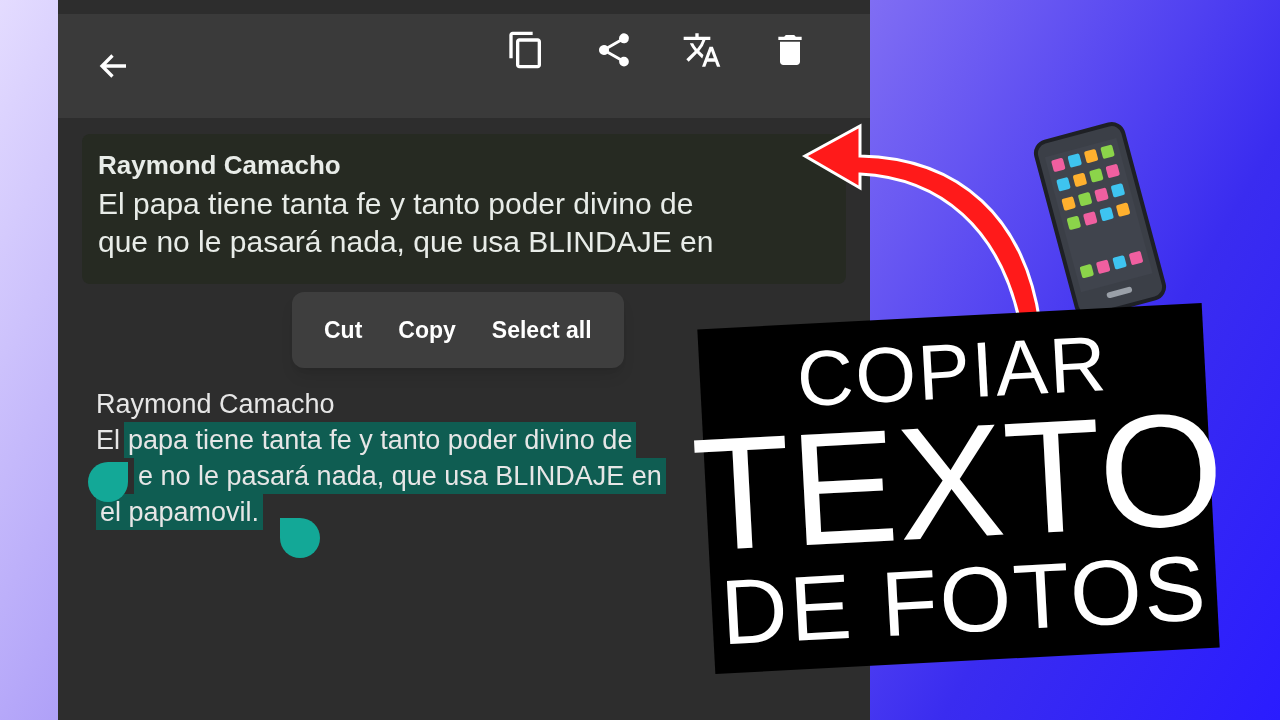 The width and height of the screenshot is (1280, 720). What do you see at coordinates (400, 476) in the screenshot?
I see `selected-text: e no le pasará nada, que usa BLINDAJE en` at bounding box center [400, 476].